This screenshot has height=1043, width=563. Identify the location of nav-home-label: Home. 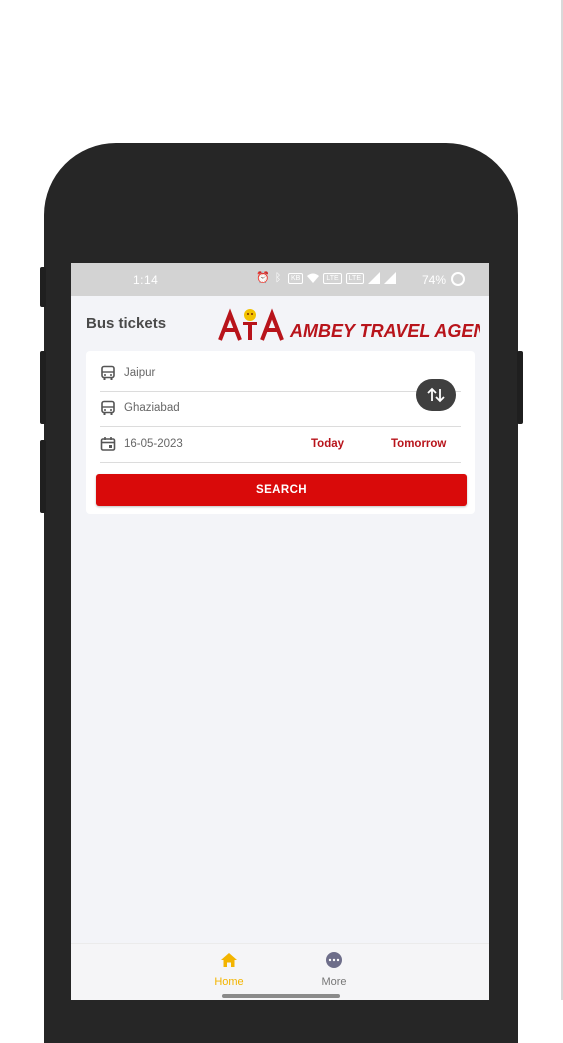
(229, 982).